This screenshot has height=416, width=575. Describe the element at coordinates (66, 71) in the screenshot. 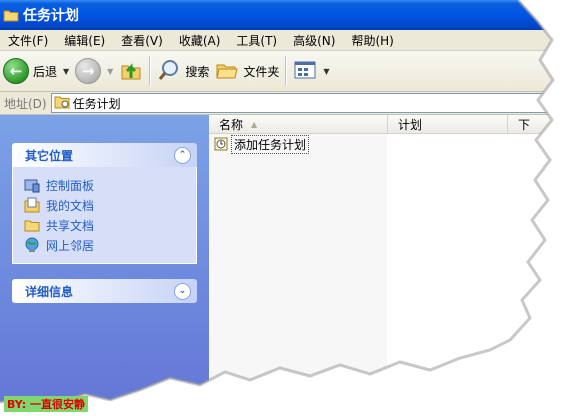

I see `back-dropdown-icon: ▼` at that location.